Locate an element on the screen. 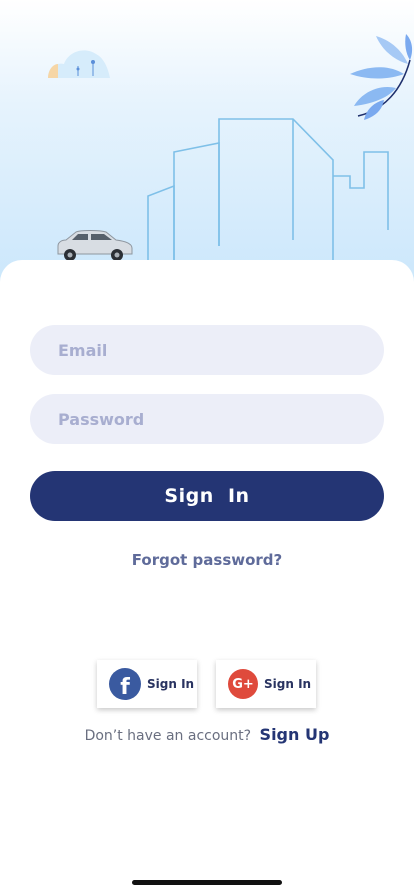 The width and height of the screenshot is (414, 896). sign-up-link: Sign Up is located at coordinates (295, 734).